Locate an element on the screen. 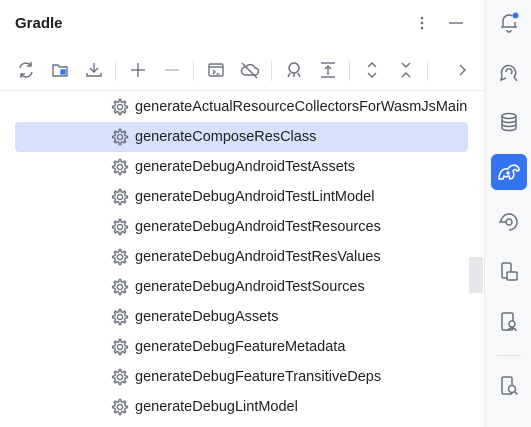 This screenshot has width=531, height=427. task-label: generateDebugAndroidTestSources is located at coordinates (250, 287).